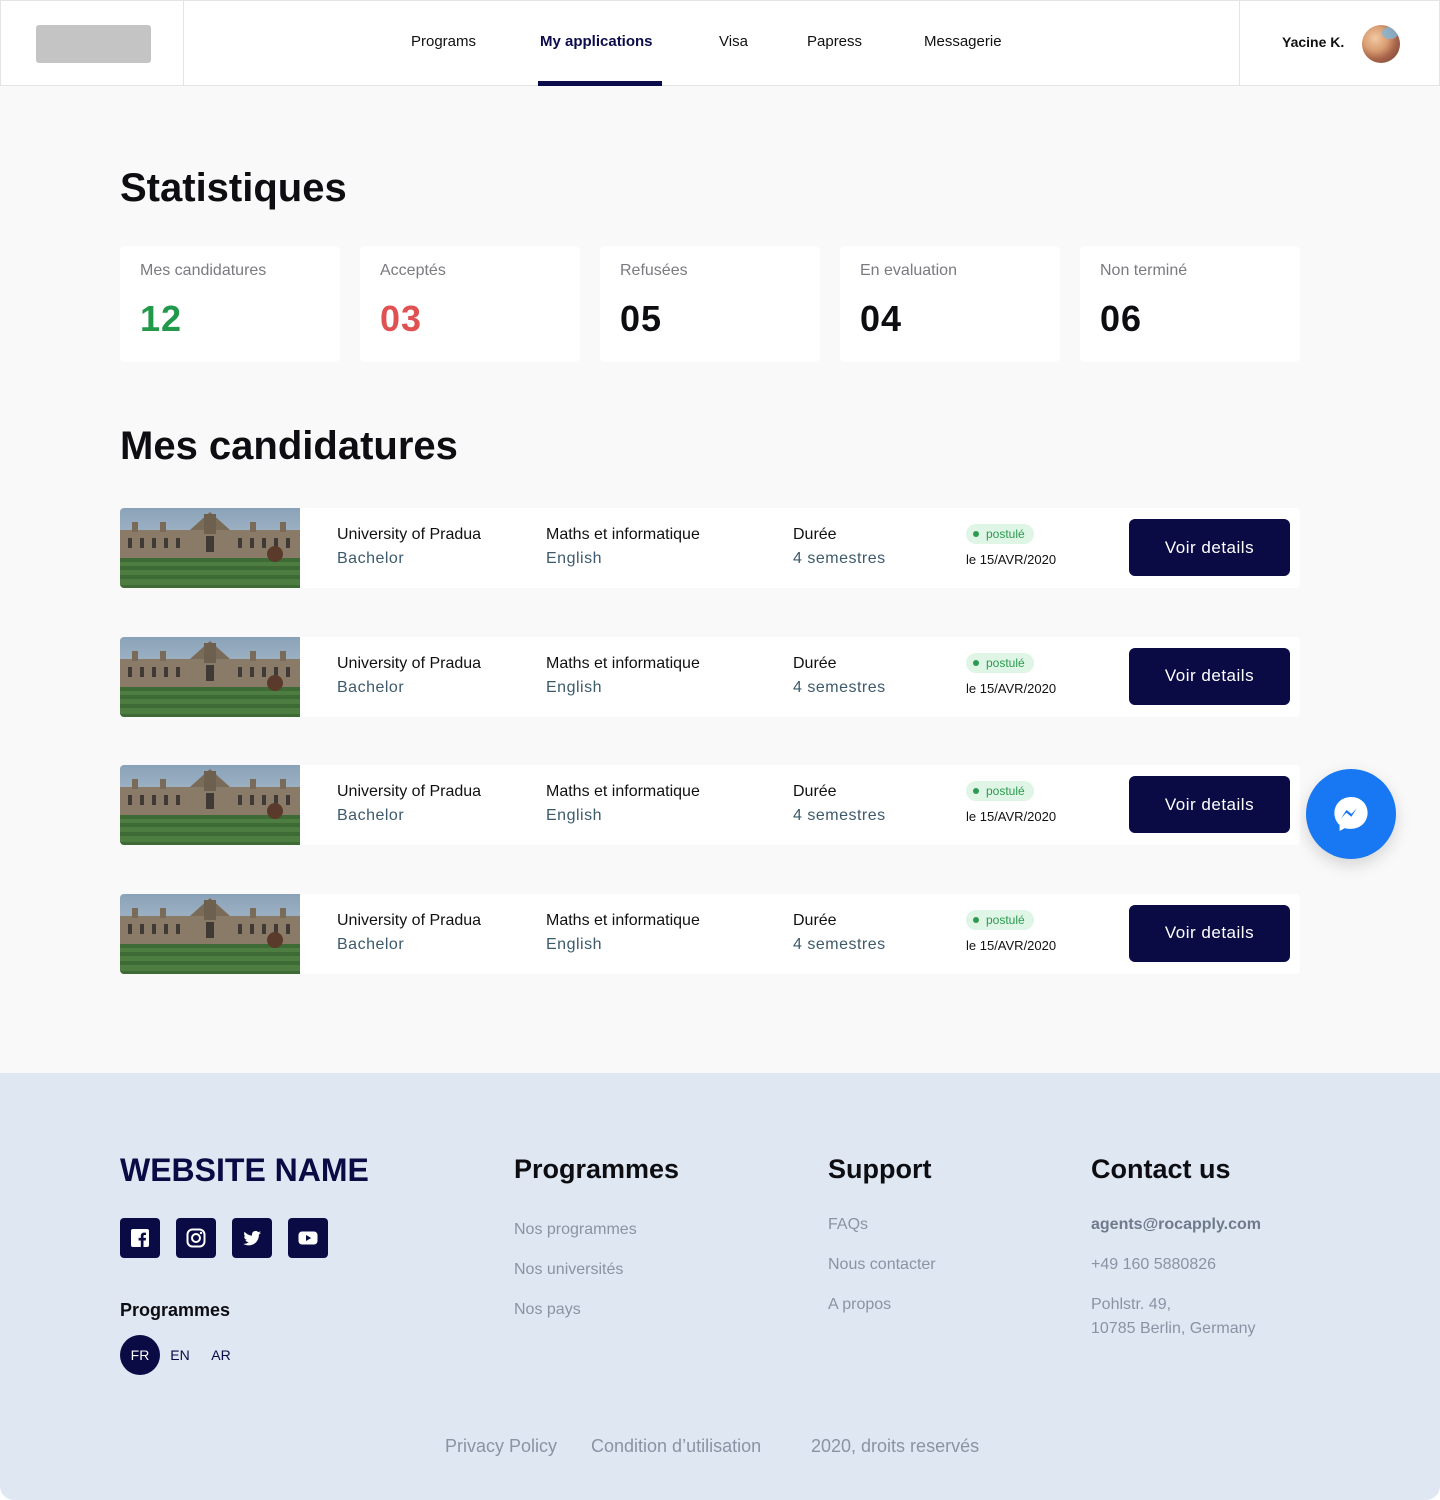 The image size is (1440, 1500). What do you see at coordinates (950, 304) in the screenshot?
I see `stat-card: En evaluation 04` at bounding box center [950, 304].